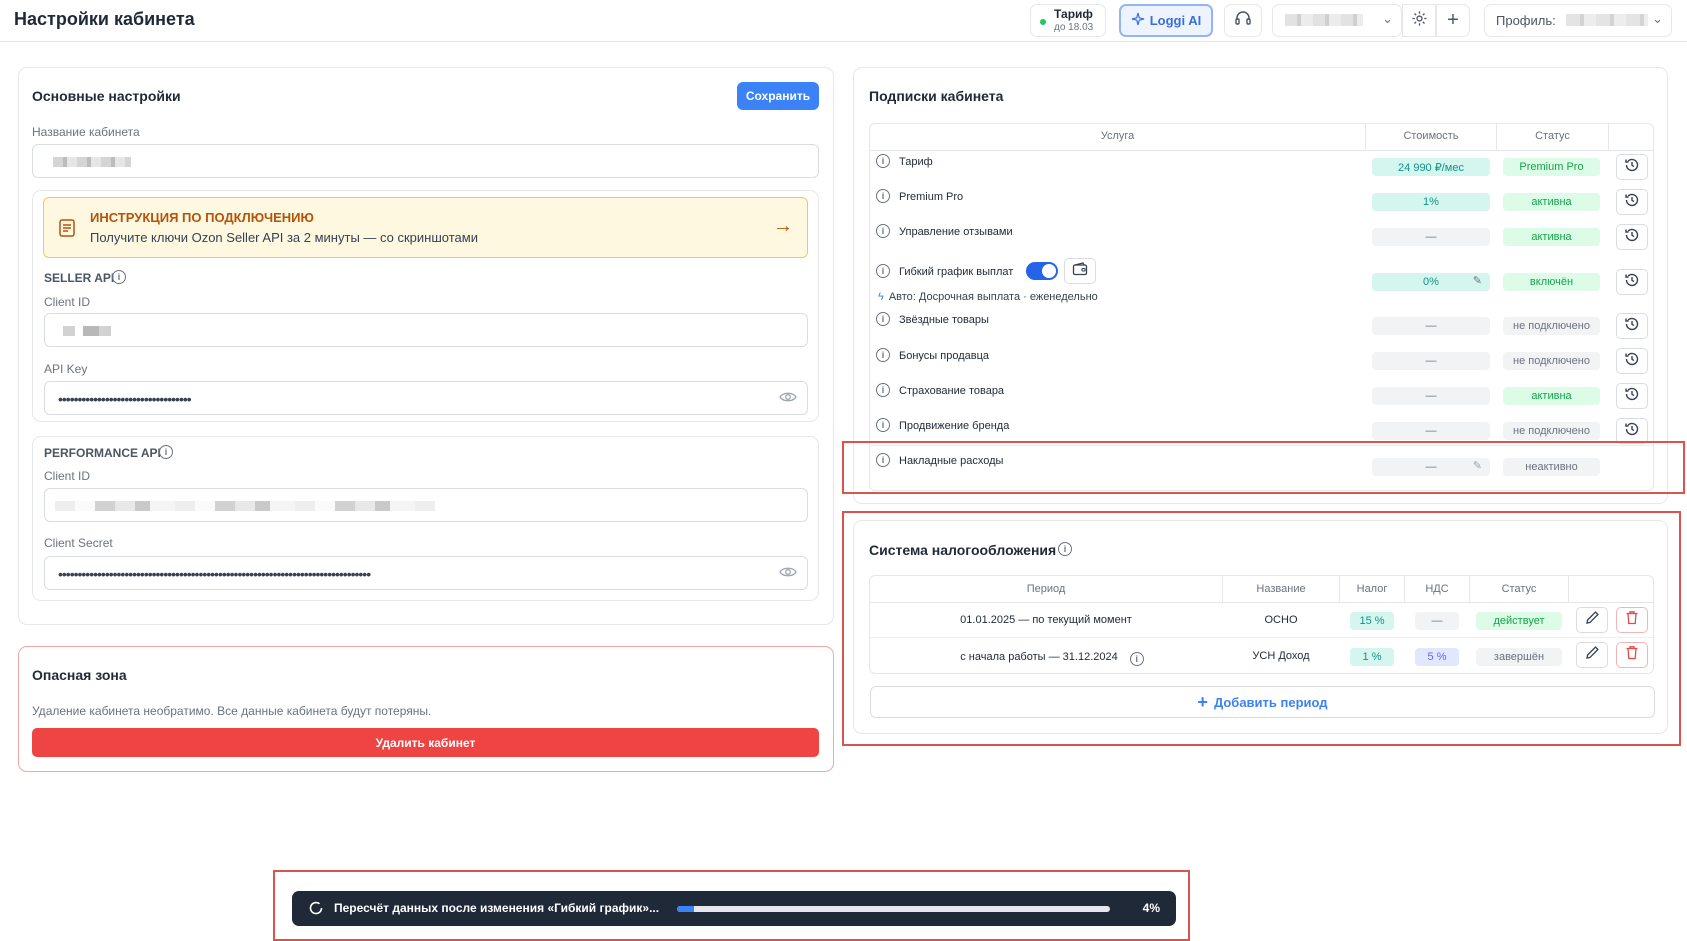  I want to click on document-icon, so click(67, 230).